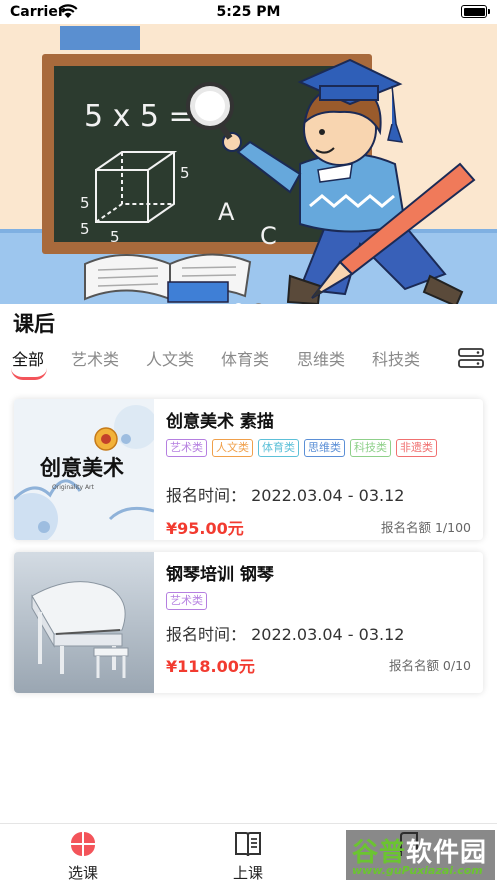  I want to click on clock: 5:25 PM, so click(248, 12).